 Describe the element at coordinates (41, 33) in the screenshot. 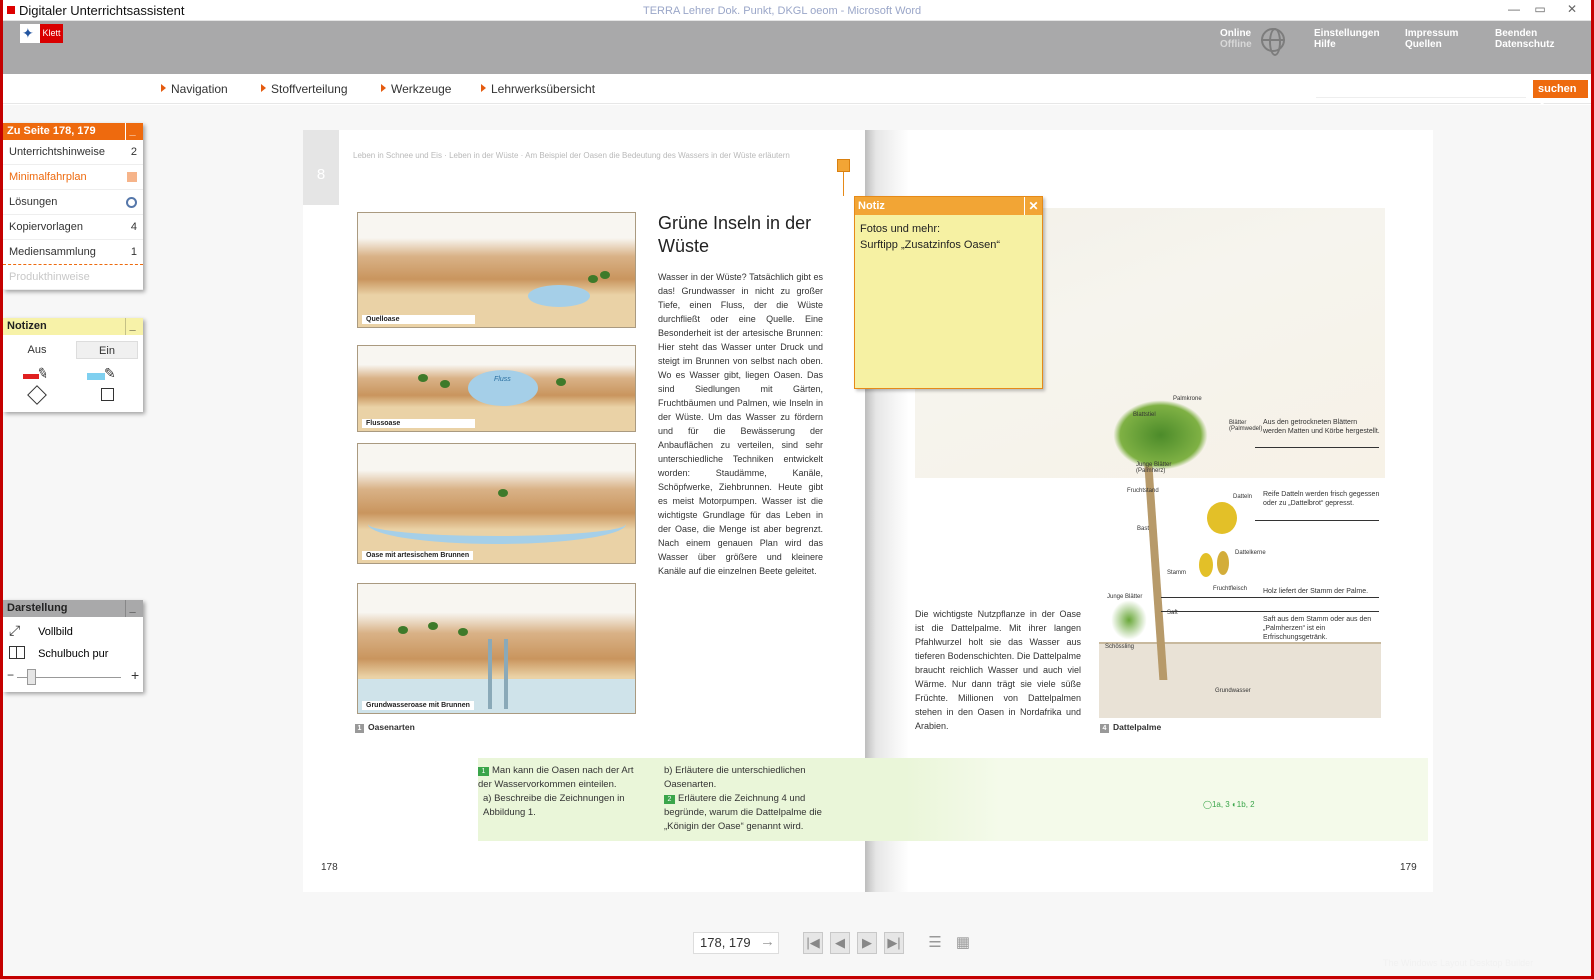

I see `klett-logo: ✦ Klett` at that location.